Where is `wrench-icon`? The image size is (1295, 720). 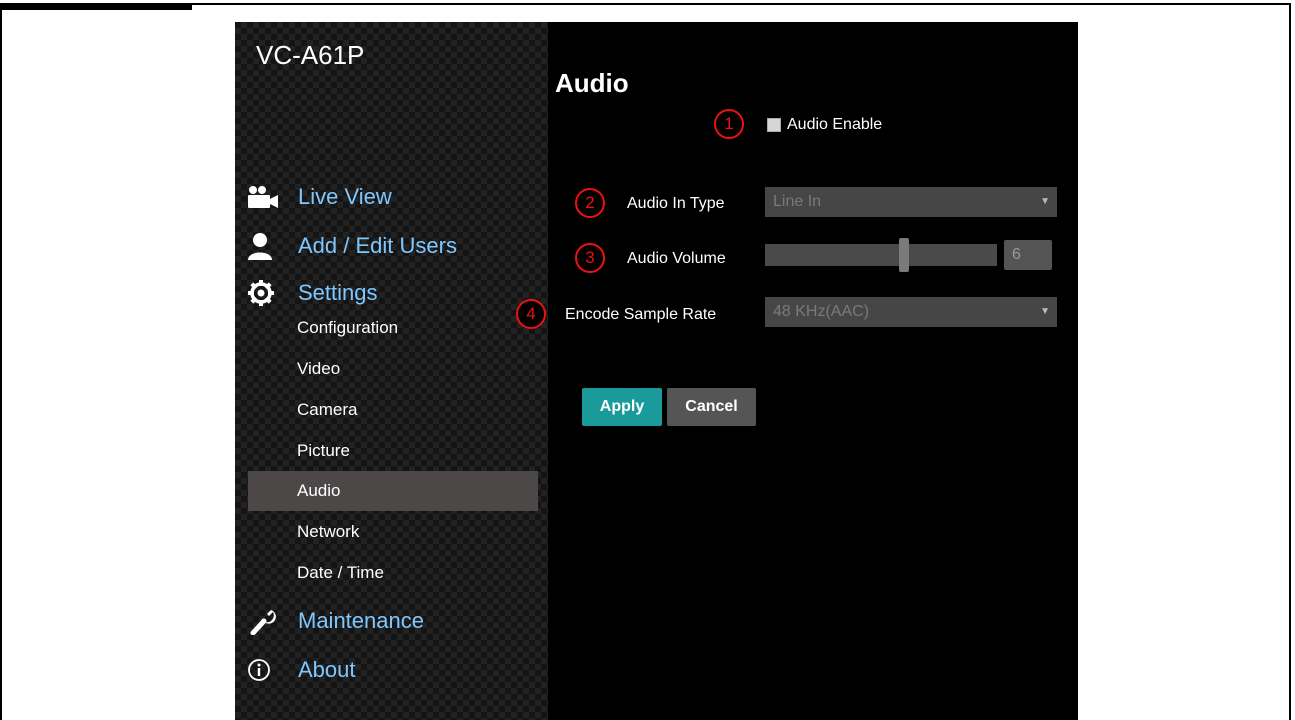
wrench-icon is located at coordinates (266, 621).